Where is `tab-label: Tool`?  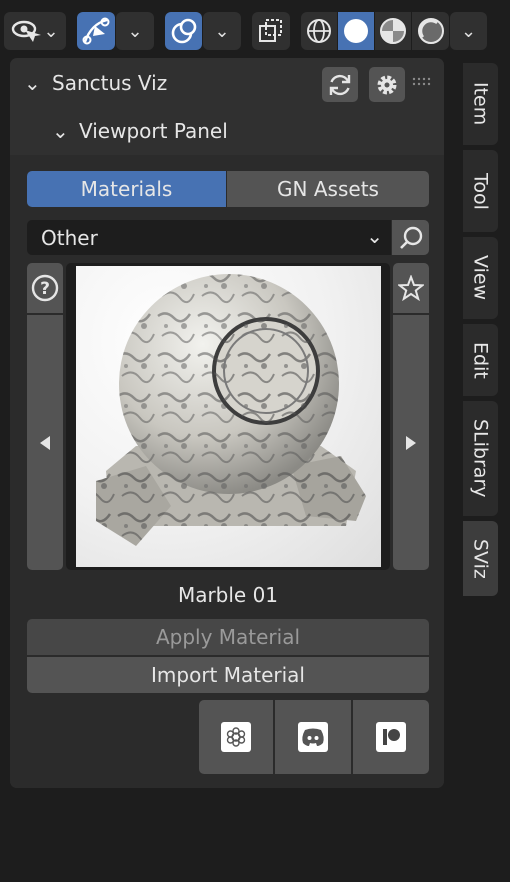
tab-label: Tool is located at coordinates (480, 191).